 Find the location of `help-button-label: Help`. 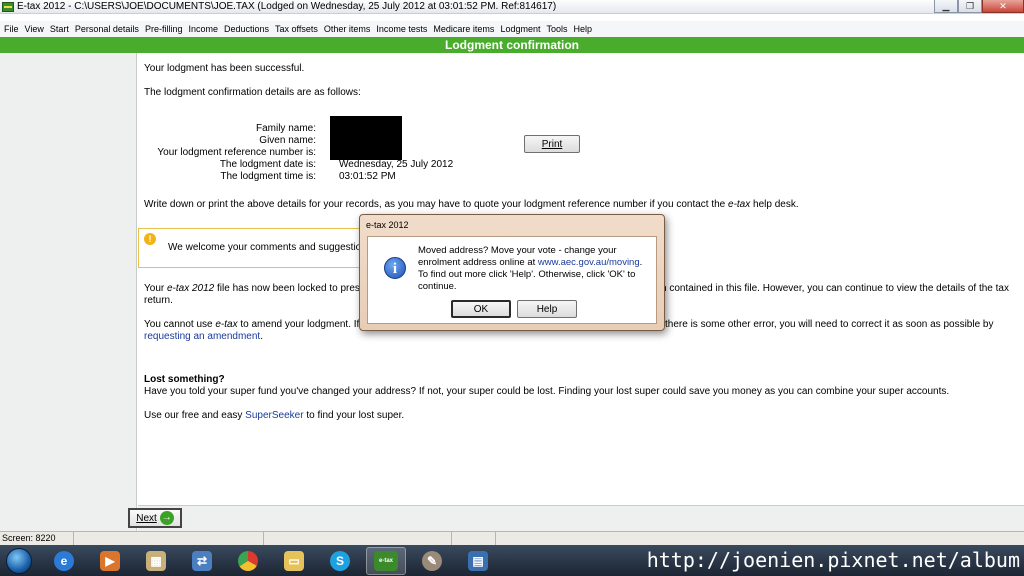

help-button-label: Help is located at coordinates (547, 309).